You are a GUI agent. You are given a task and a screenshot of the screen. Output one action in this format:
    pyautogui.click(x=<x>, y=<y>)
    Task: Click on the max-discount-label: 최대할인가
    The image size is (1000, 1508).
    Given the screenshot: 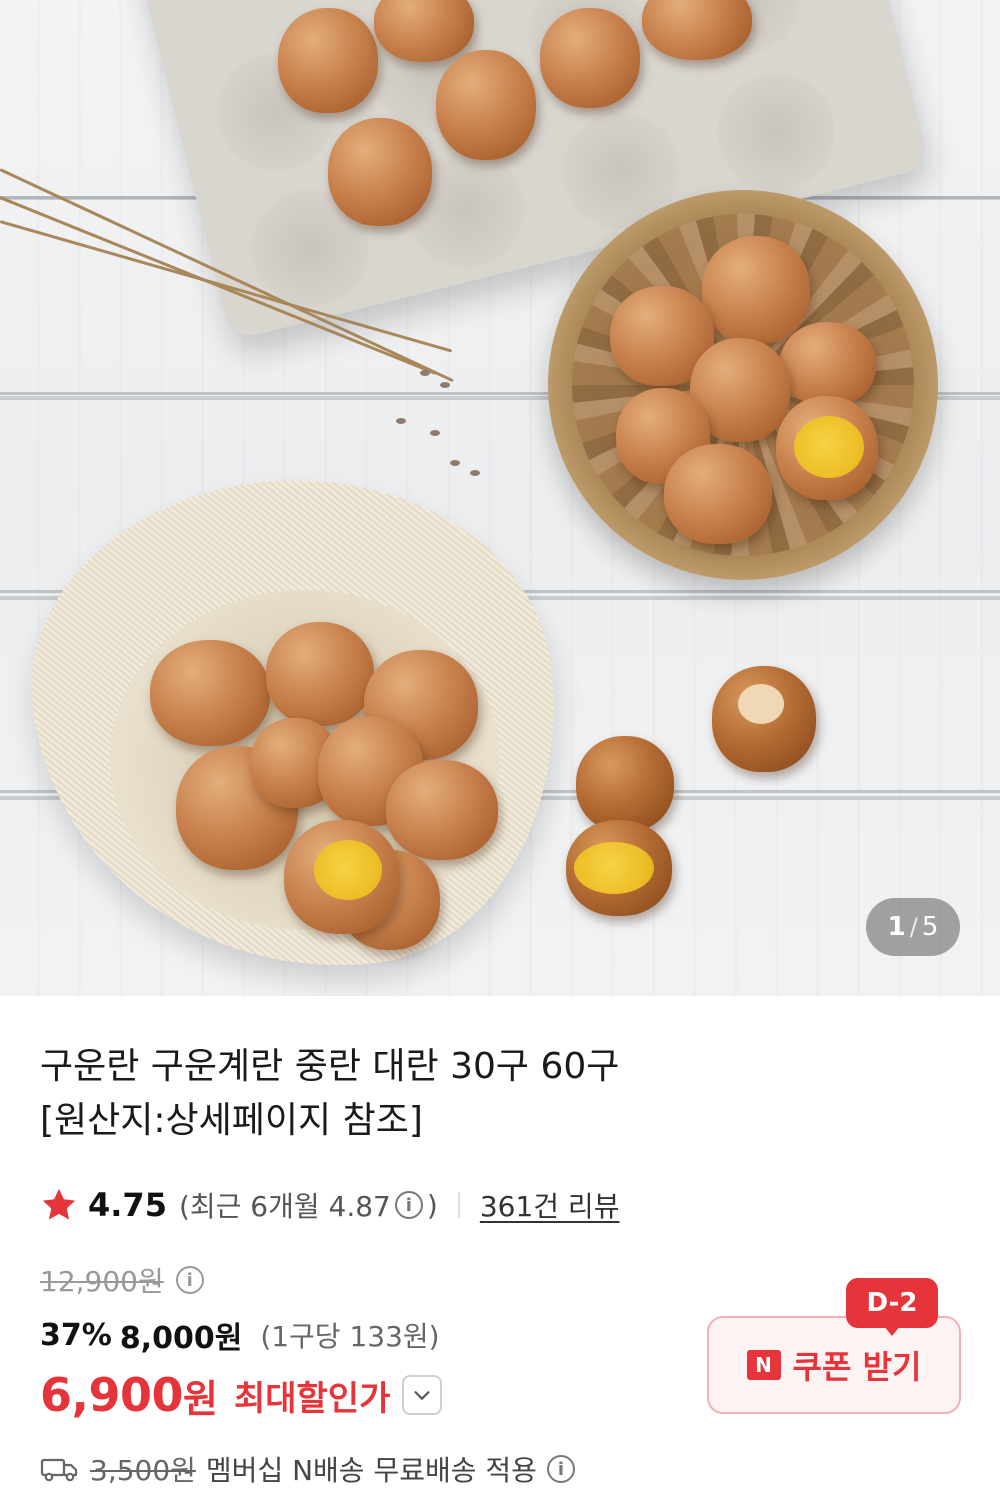 What is the action you would take?
    pyautogui.click(x=312, y=1398)
    